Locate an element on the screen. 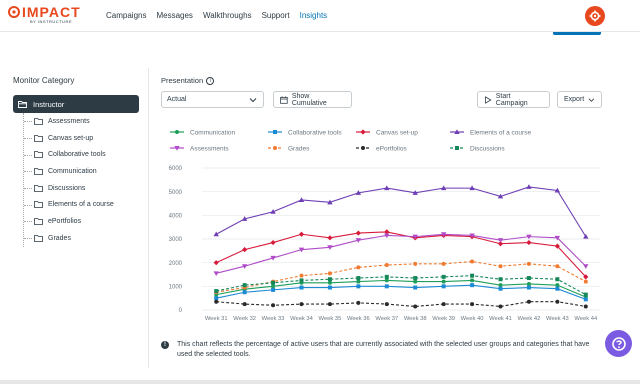  y-tick-label: 5000 is located at coordinates (176, 193).